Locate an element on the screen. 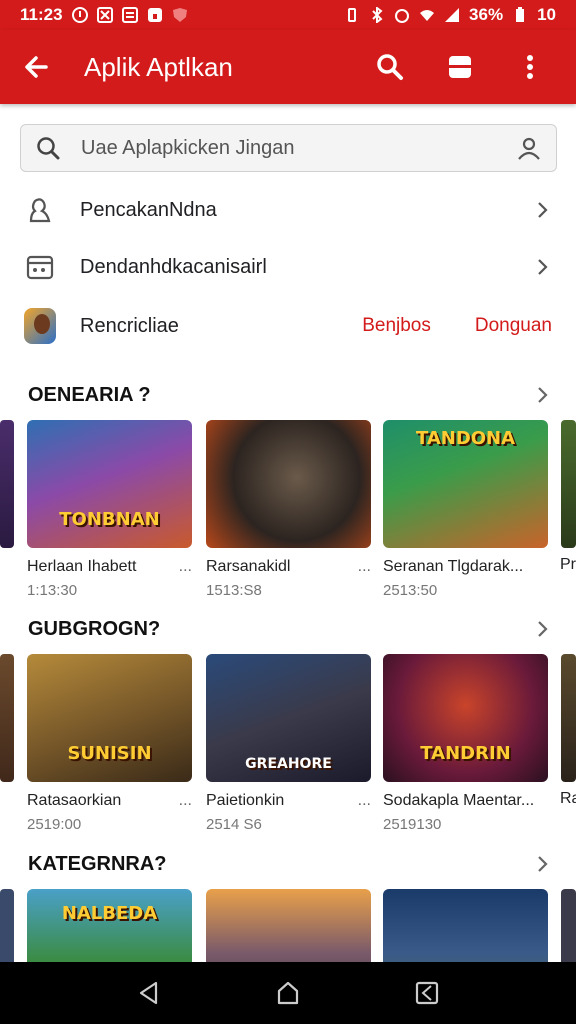 The width and height of the screenshot is (576, 1024). card-title: Paietionkin is located at coordinates (245, 800).